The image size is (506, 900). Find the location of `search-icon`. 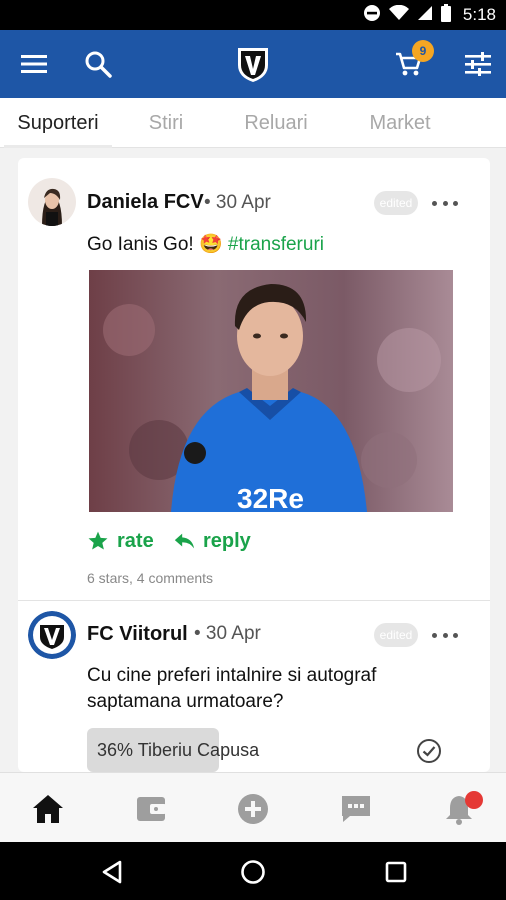

search-icon is located at coordinates (98, 64).